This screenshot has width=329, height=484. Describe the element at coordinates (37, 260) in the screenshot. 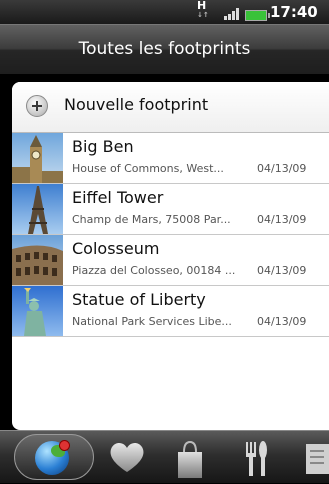

I see `colosseum-thumbnail` at that location.